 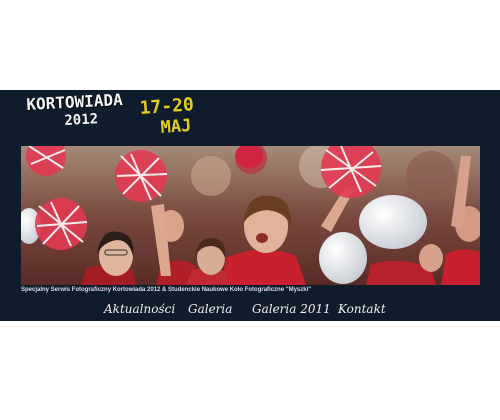 I want to click on logo-year: 2012, so click(x=81, y=120).